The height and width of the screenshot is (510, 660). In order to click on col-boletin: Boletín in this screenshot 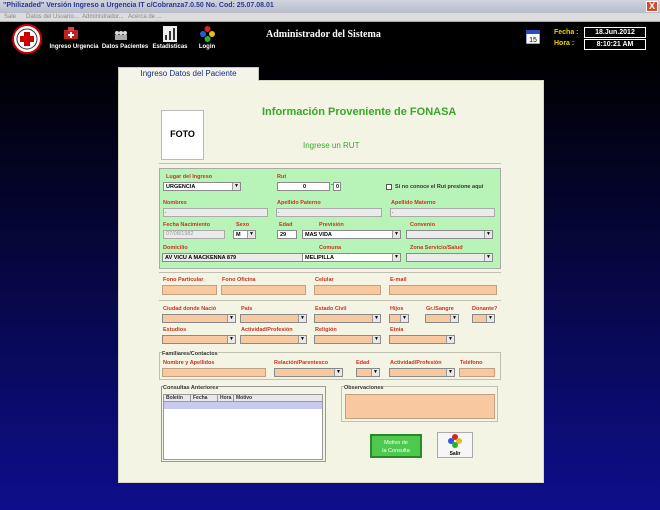, I will do `click(177, 398)`.